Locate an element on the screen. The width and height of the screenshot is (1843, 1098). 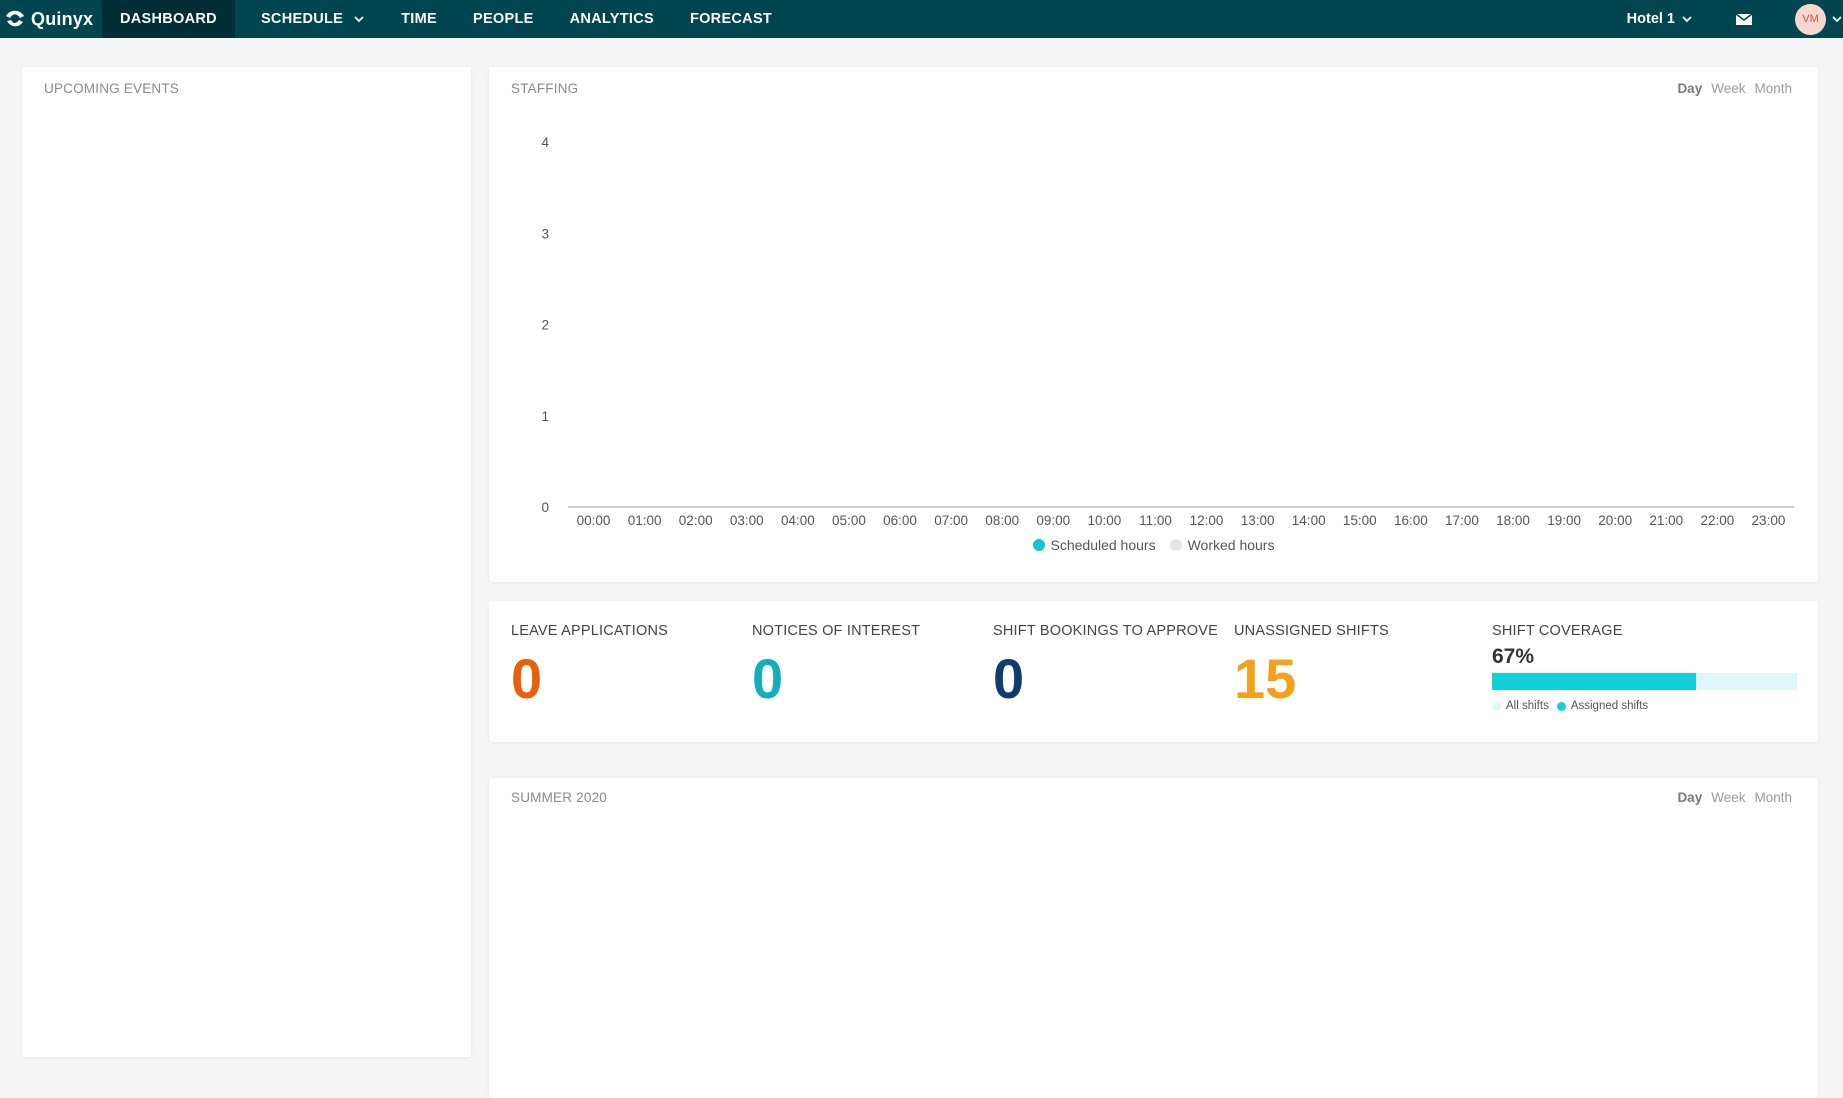
x-tick-label: 20:00 is located at coordinates (1615, 520).